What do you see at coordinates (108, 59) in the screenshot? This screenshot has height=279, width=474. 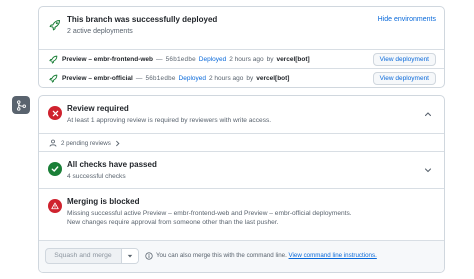 I see `environment-name: Preview – embr-frontend-web` at bounding box center [108, 59].